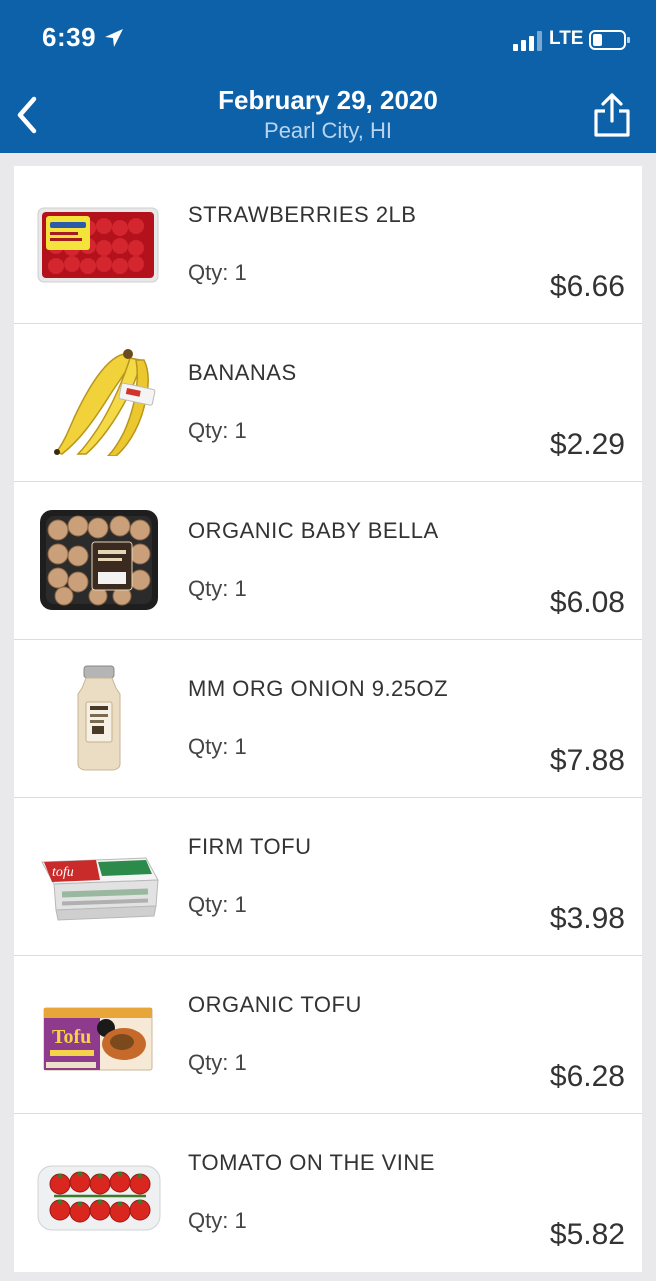  Describe the element at coordinates (250, 846) in the screenshot. I see `item-name: FIRM TOFU` at that location.